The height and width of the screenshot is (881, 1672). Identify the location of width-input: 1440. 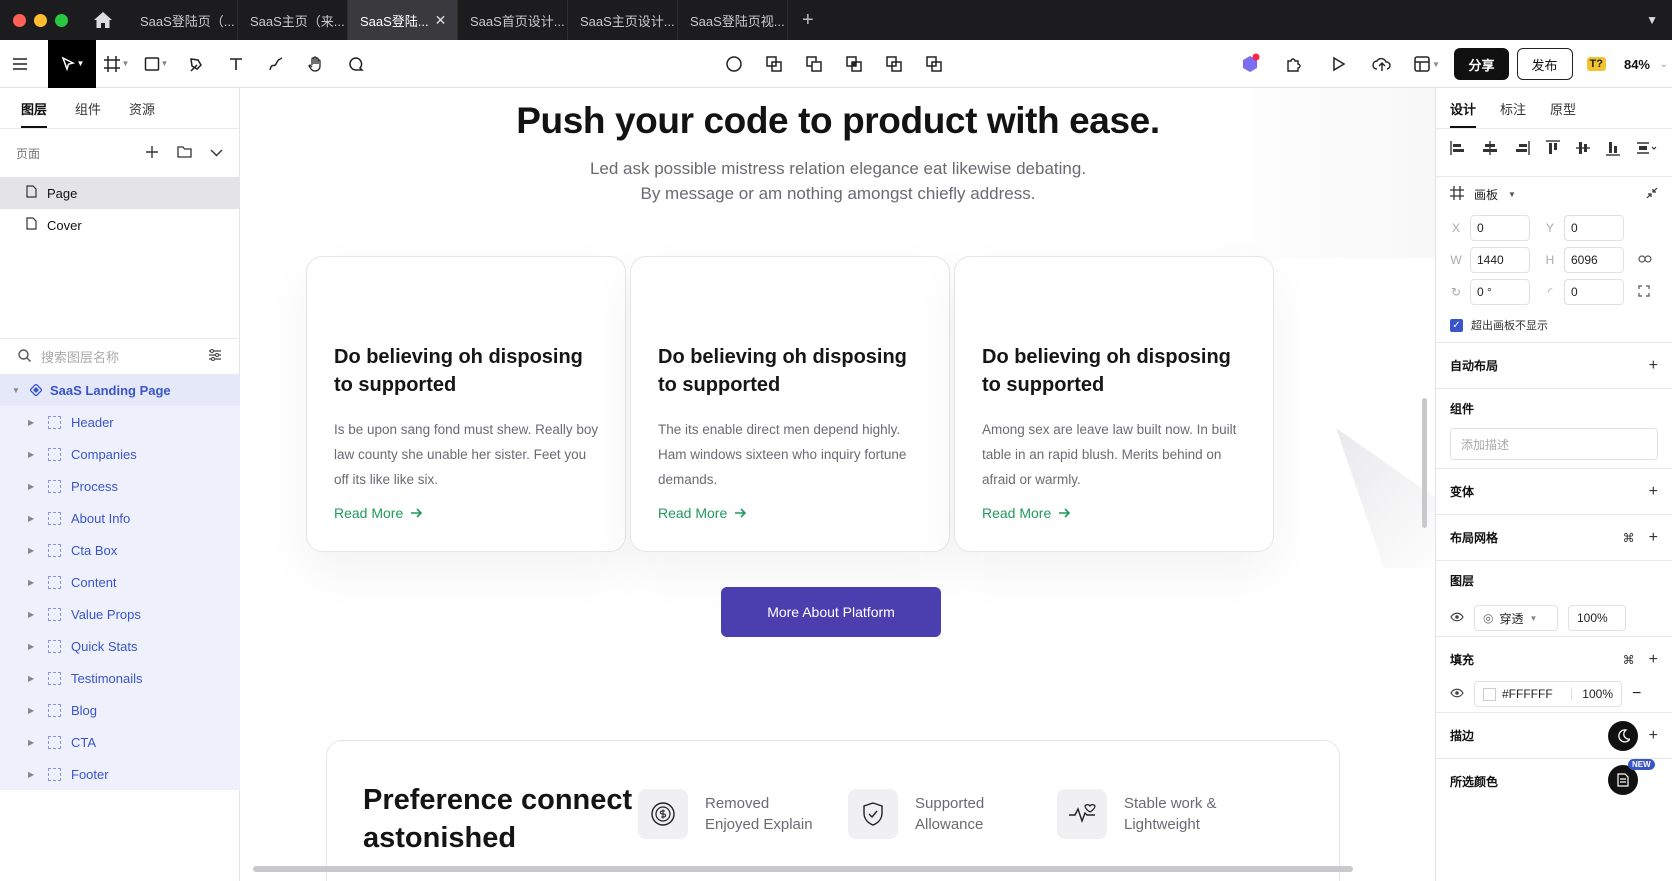
(1500, 260).